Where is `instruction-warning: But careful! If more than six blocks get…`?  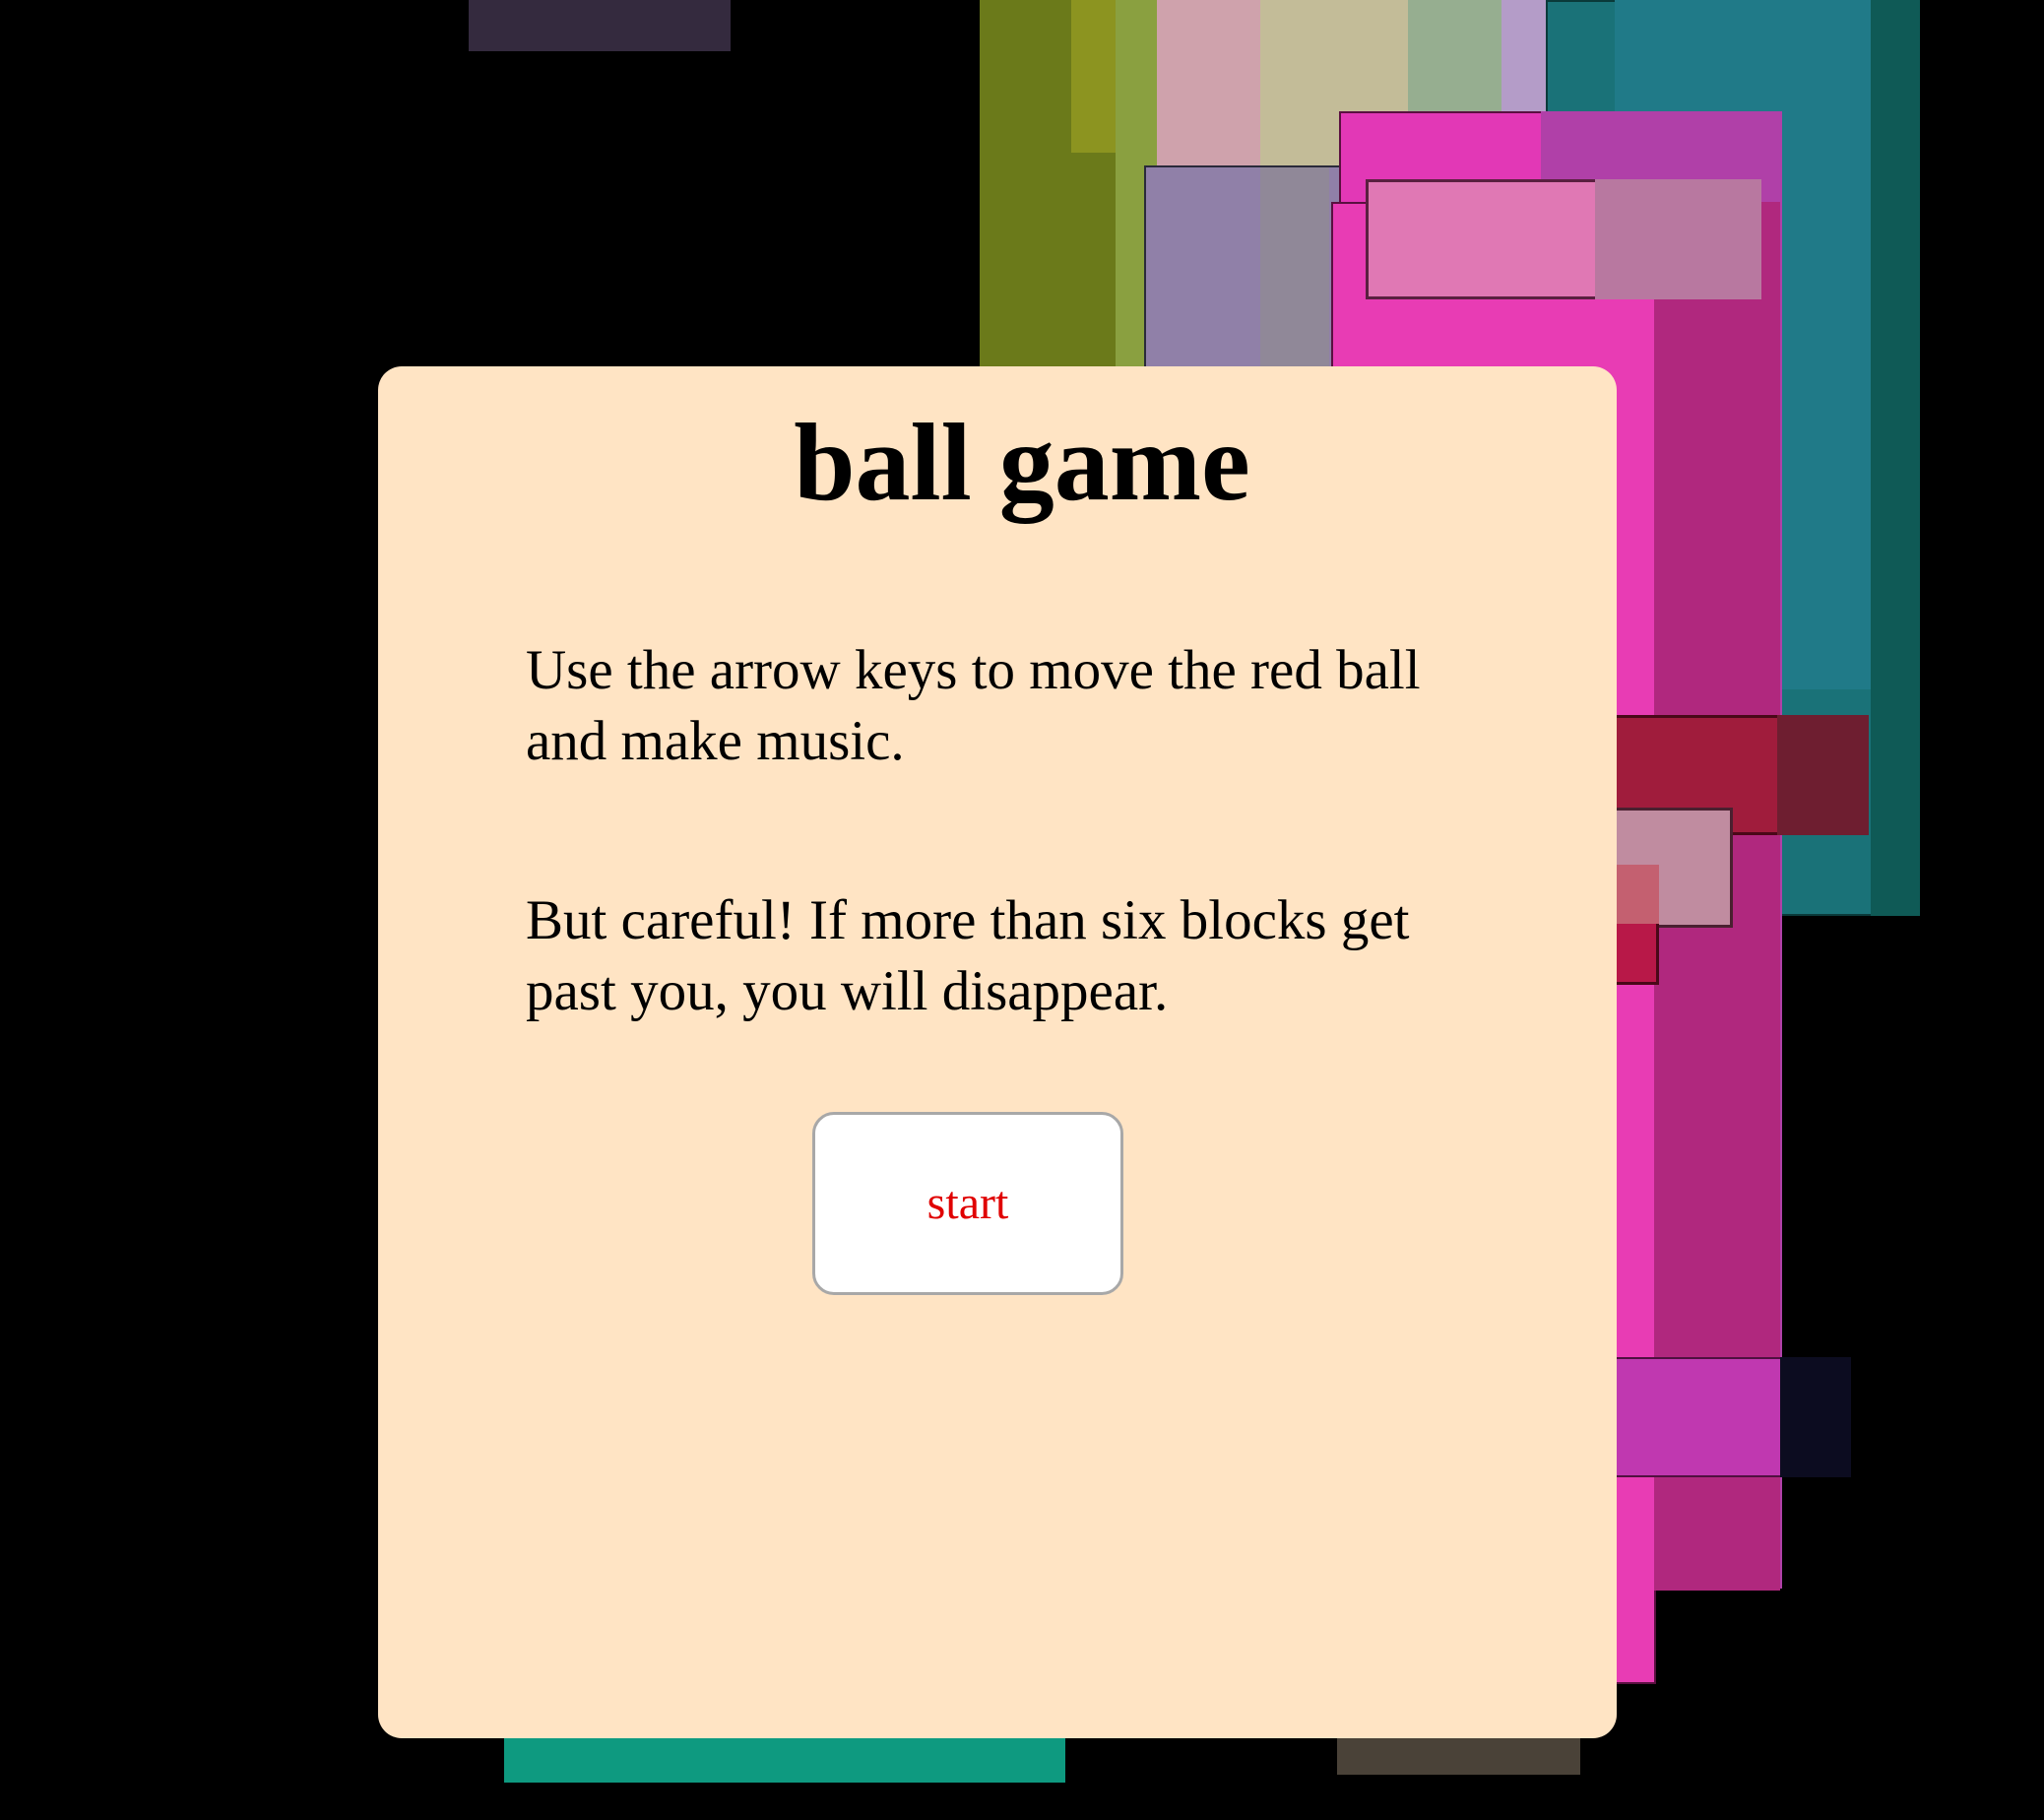 instruction-warning: But careful! If more than six blocks get… is located at coordinates (968, 955).